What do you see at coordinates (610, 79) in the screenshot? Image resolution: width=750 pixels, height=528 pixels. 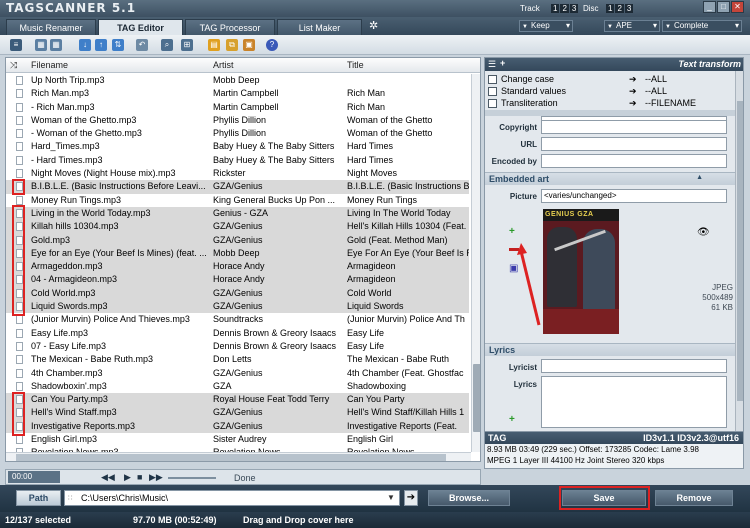 I see `transform-item-change-case: Change case ➔ --ALL` at bounding box center [610, 79].